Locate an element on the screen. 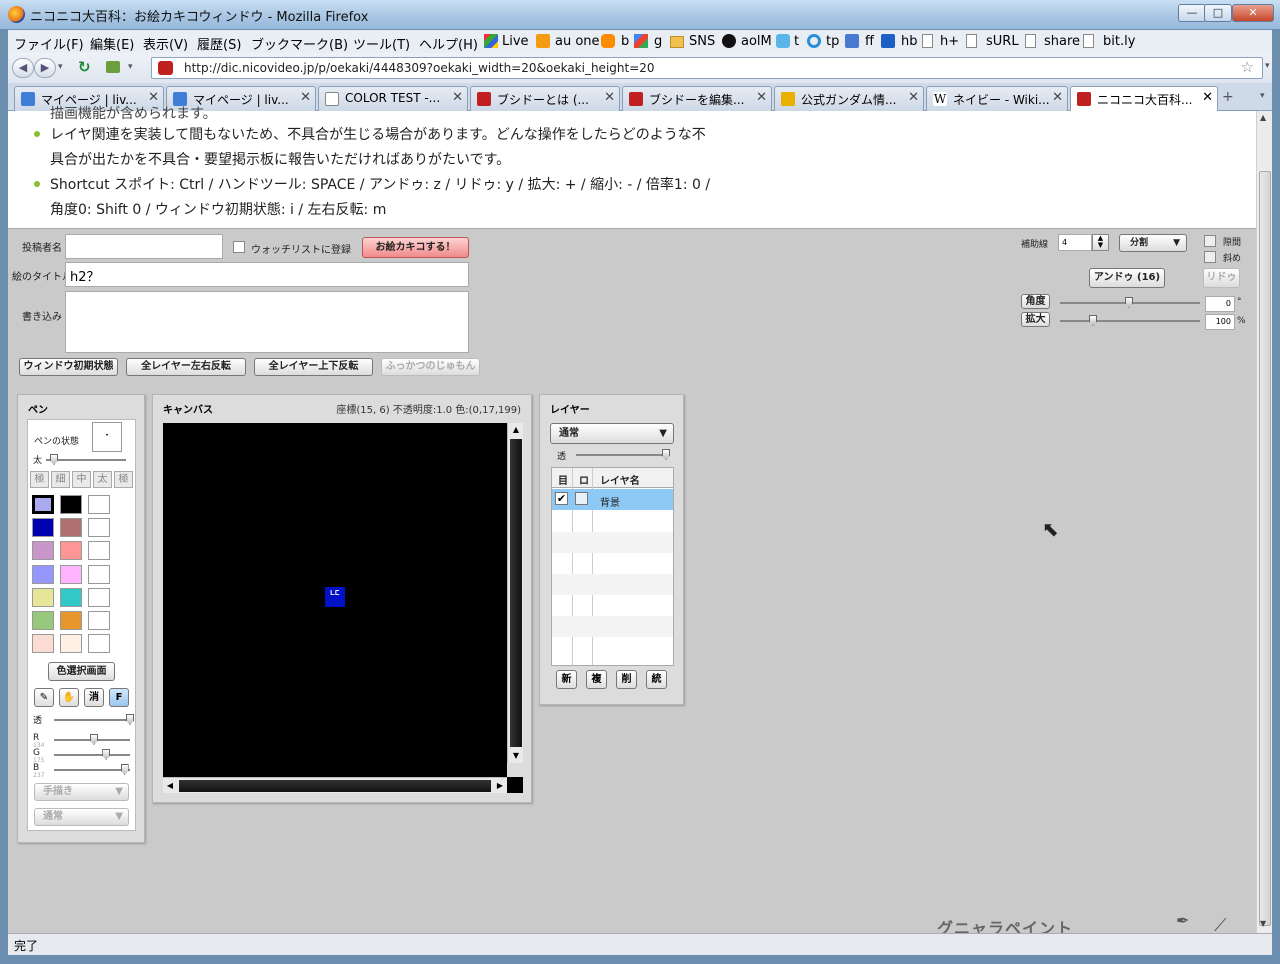 The width and height of the screenshot is (1280, 964). eraser-tool-button: 消 is located at coordinates (94, 697).